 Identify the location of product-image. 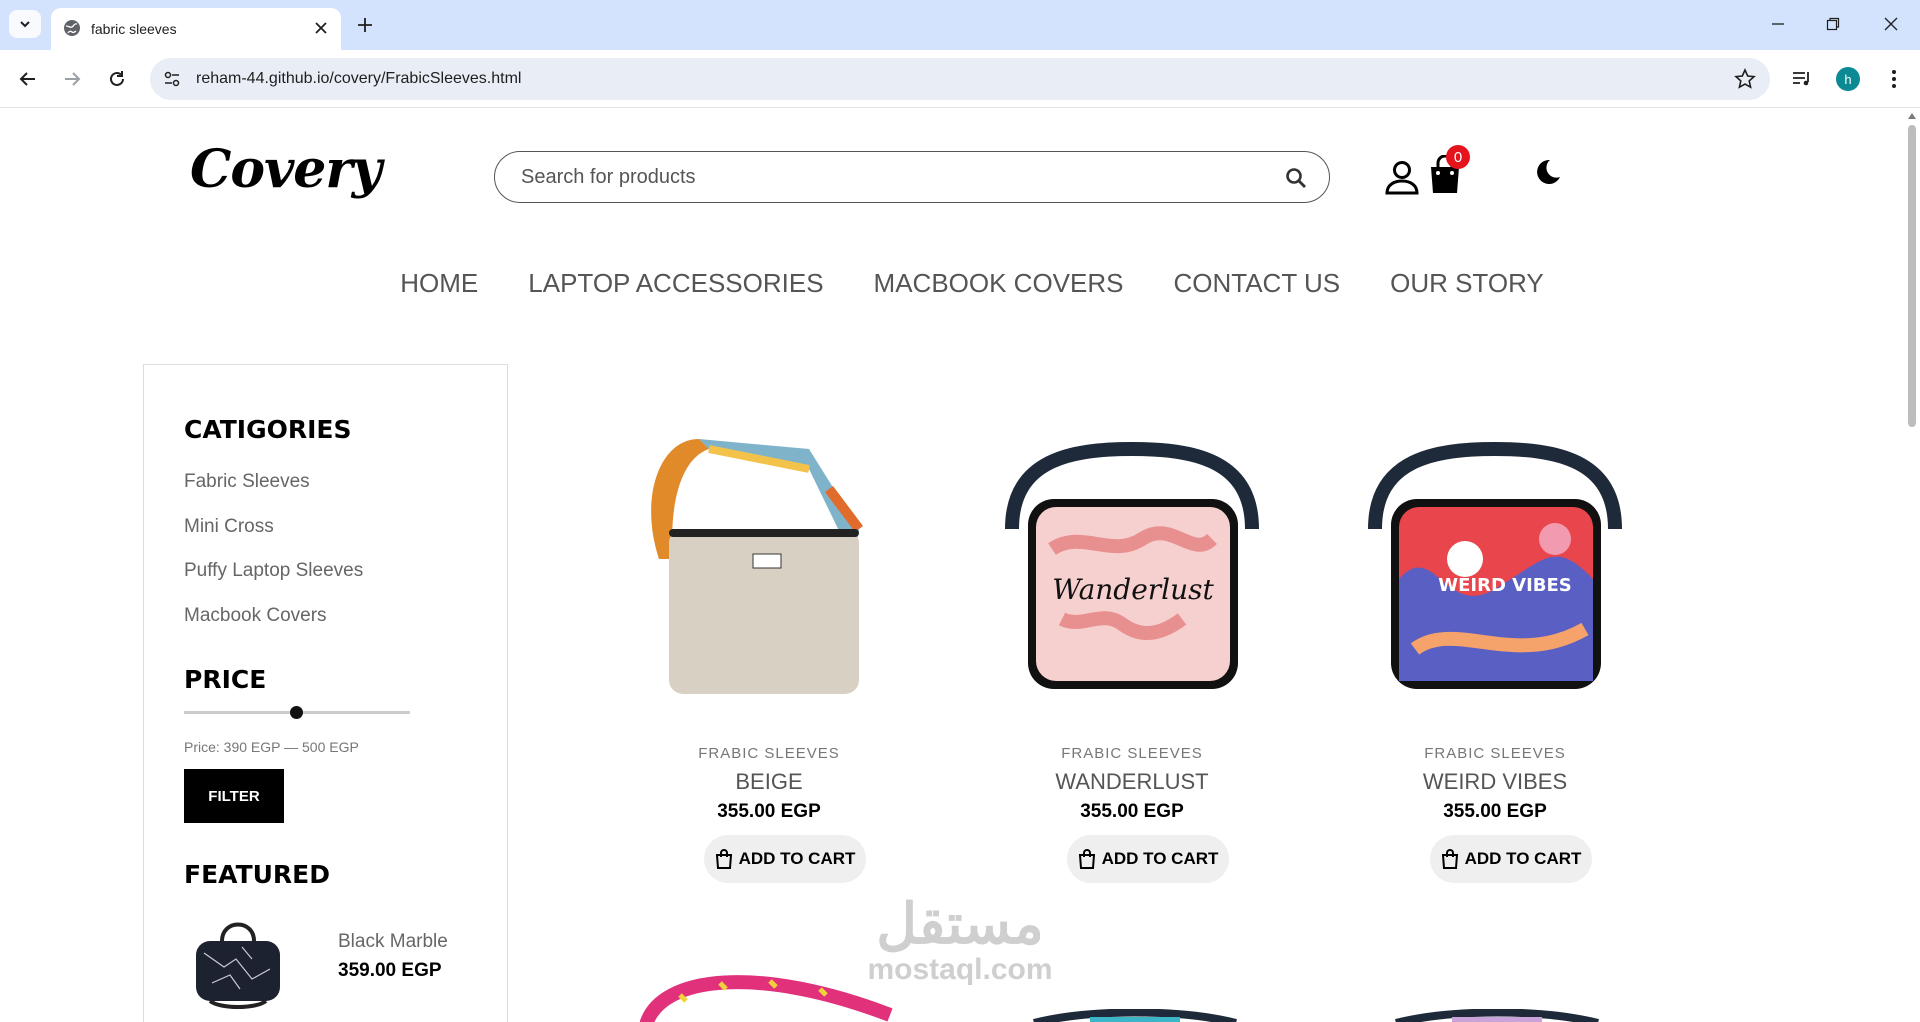
(769, 564).